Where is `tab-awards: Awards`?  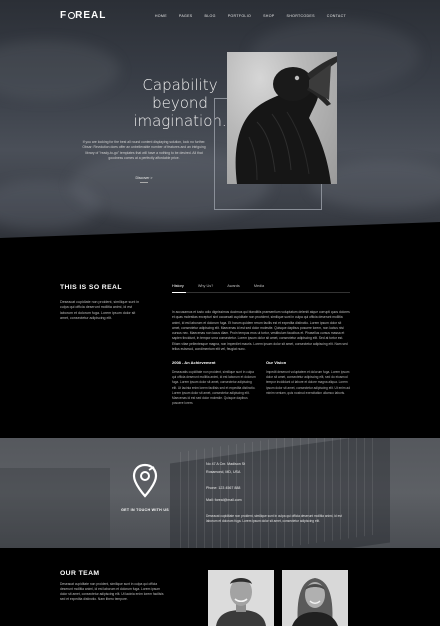
tab-awards: Awards is located at coordinates (233, 286).